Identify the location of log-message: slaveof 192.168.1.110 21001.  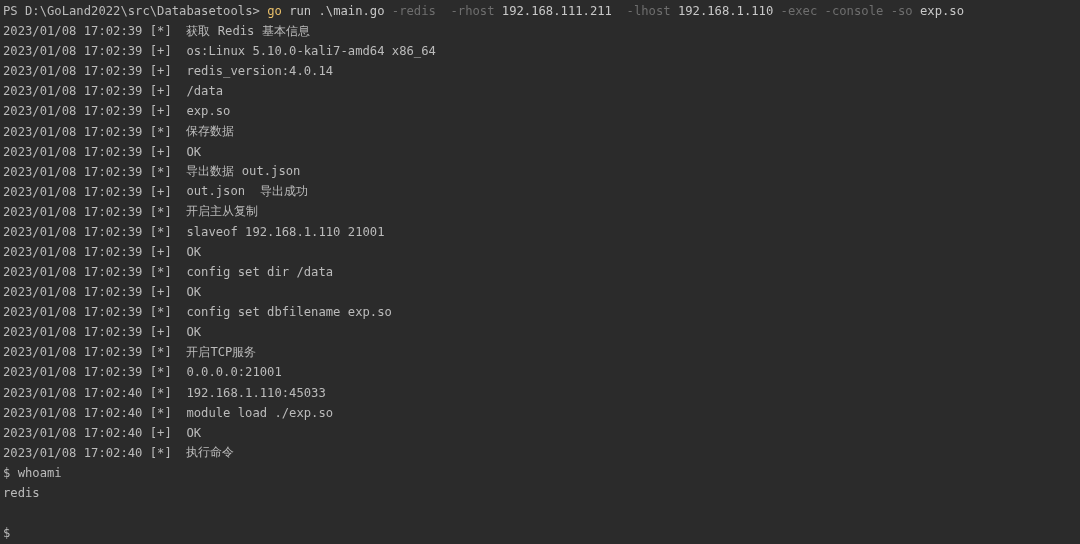
(285, 231).